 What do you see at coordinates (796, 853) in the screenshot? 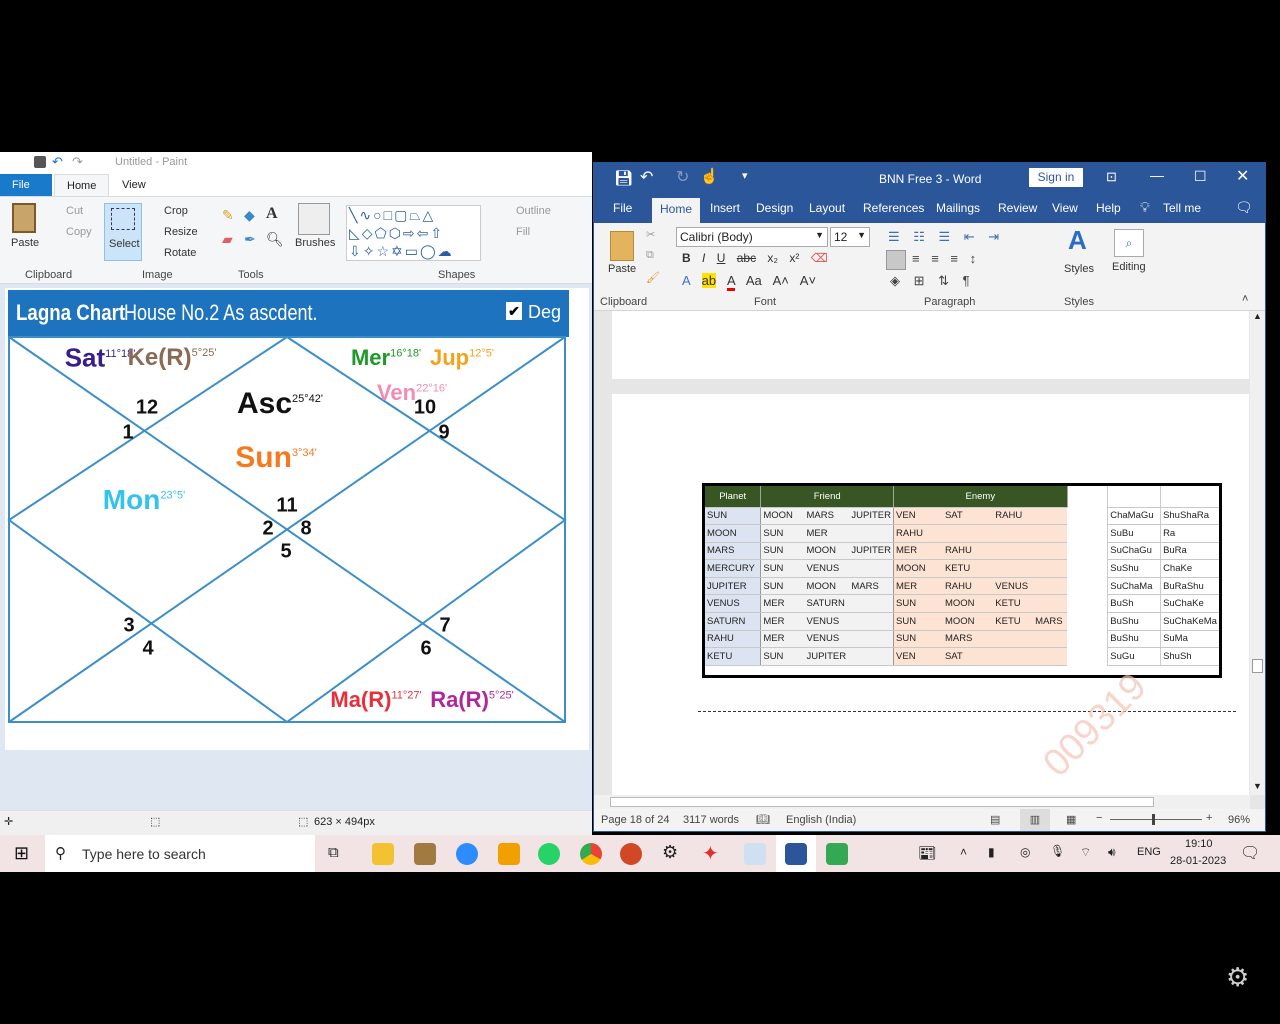
I see `word-taskbar-button` at bounding box center [796, 853].